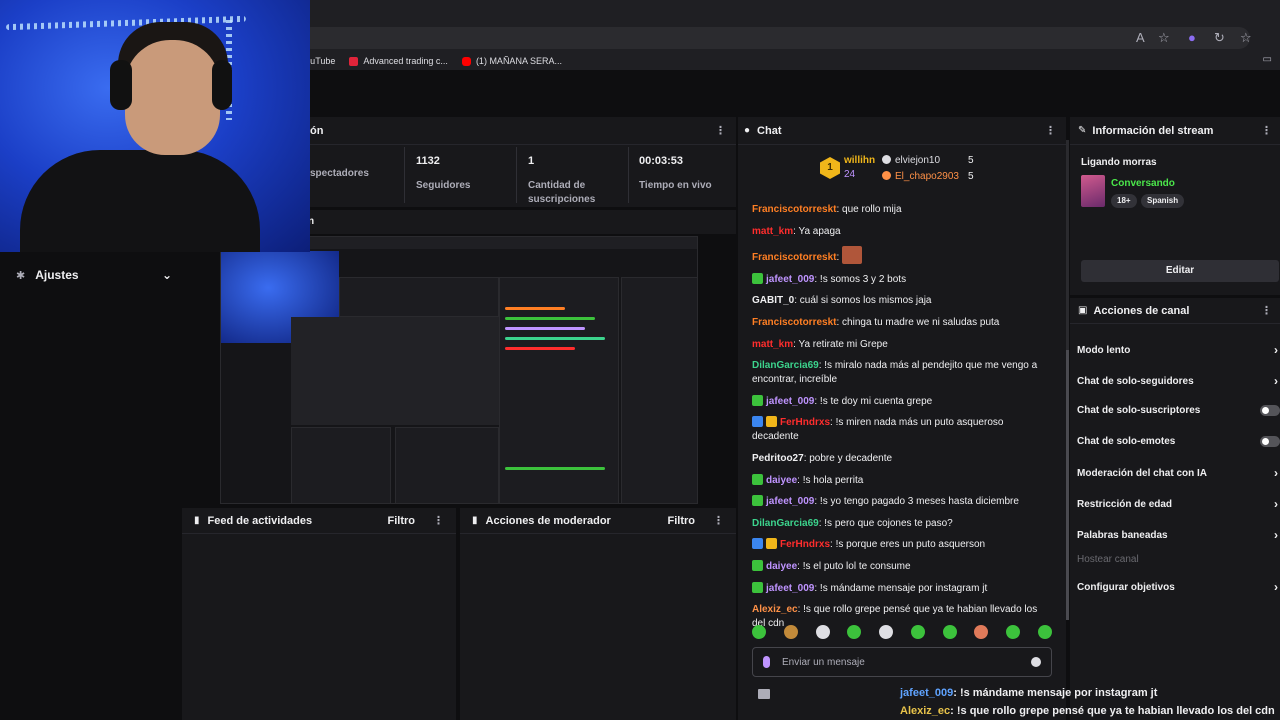  What do you see at coordinates (1219, 38) in the screenshot?
I see `refresh-icon: ↻` at bounding box center [1219, 38].